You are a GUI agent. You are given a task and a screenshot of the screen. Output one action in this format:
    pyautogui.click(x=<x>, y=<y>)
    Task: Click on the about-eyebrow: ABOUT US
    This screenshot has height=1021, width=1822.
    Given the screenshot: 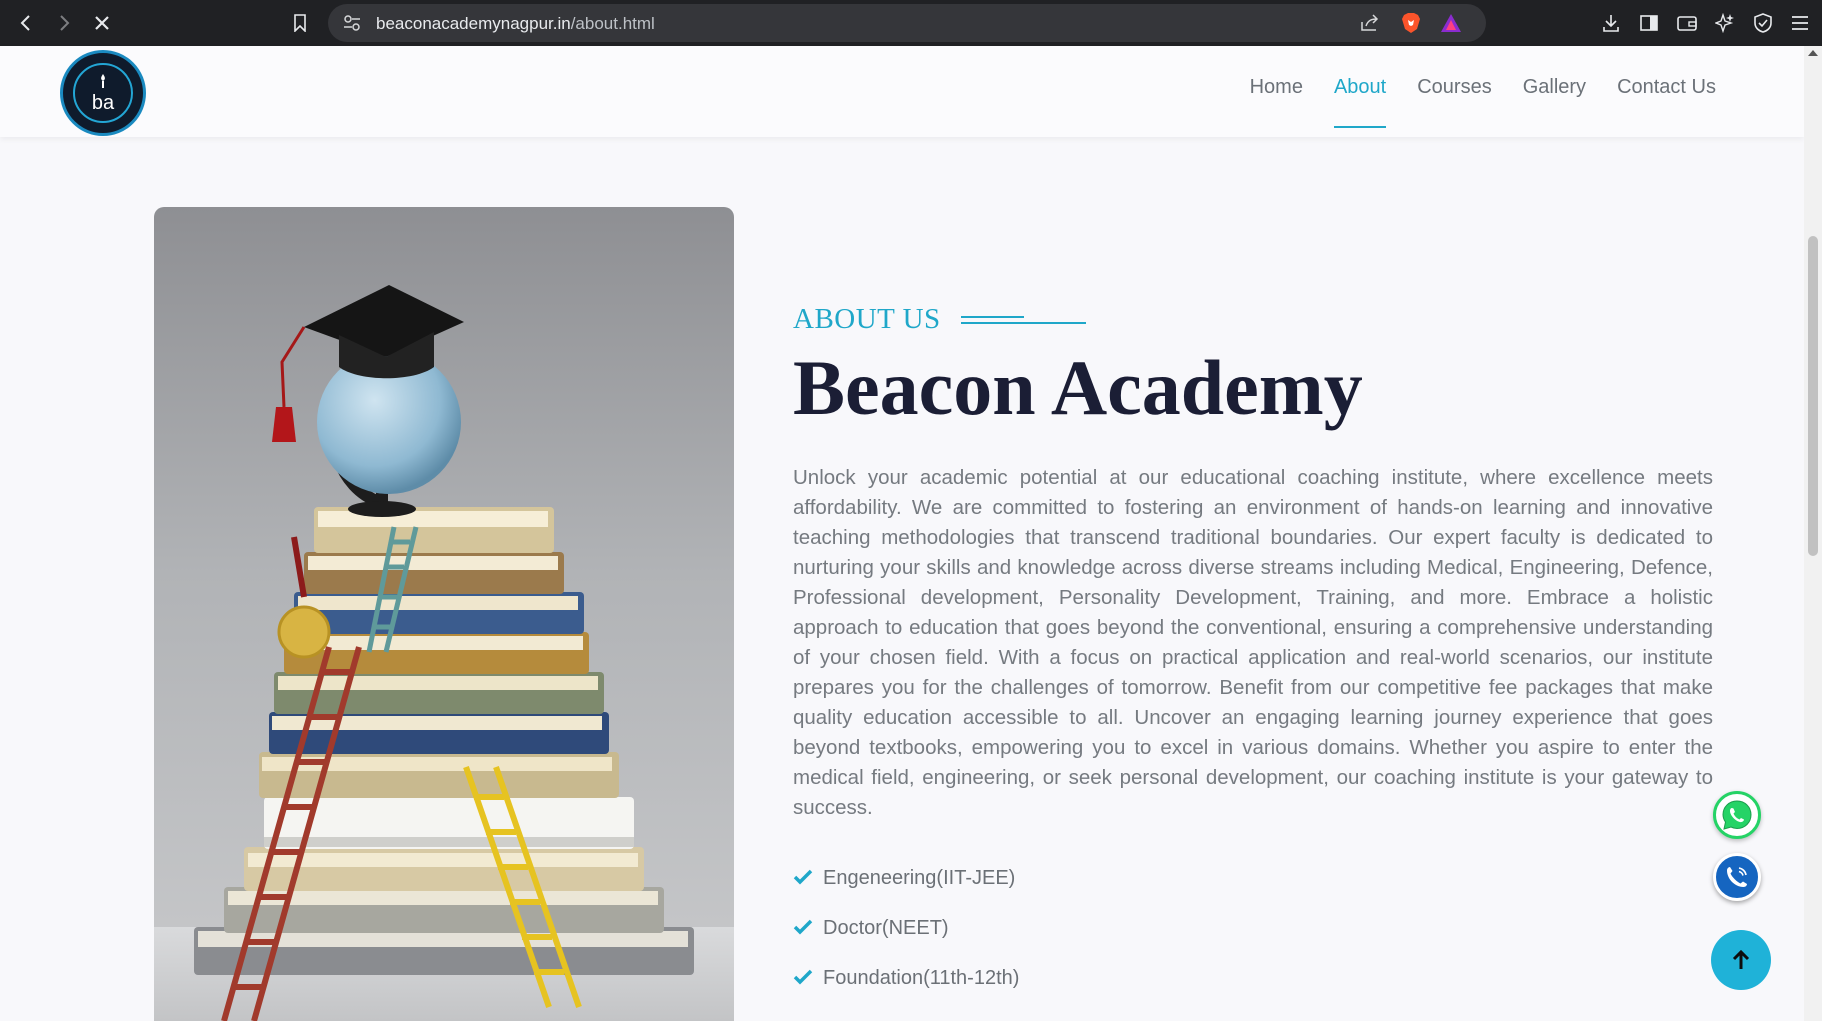 What is the action you would take?
    pyautogui.click(x=939, y=319)
    